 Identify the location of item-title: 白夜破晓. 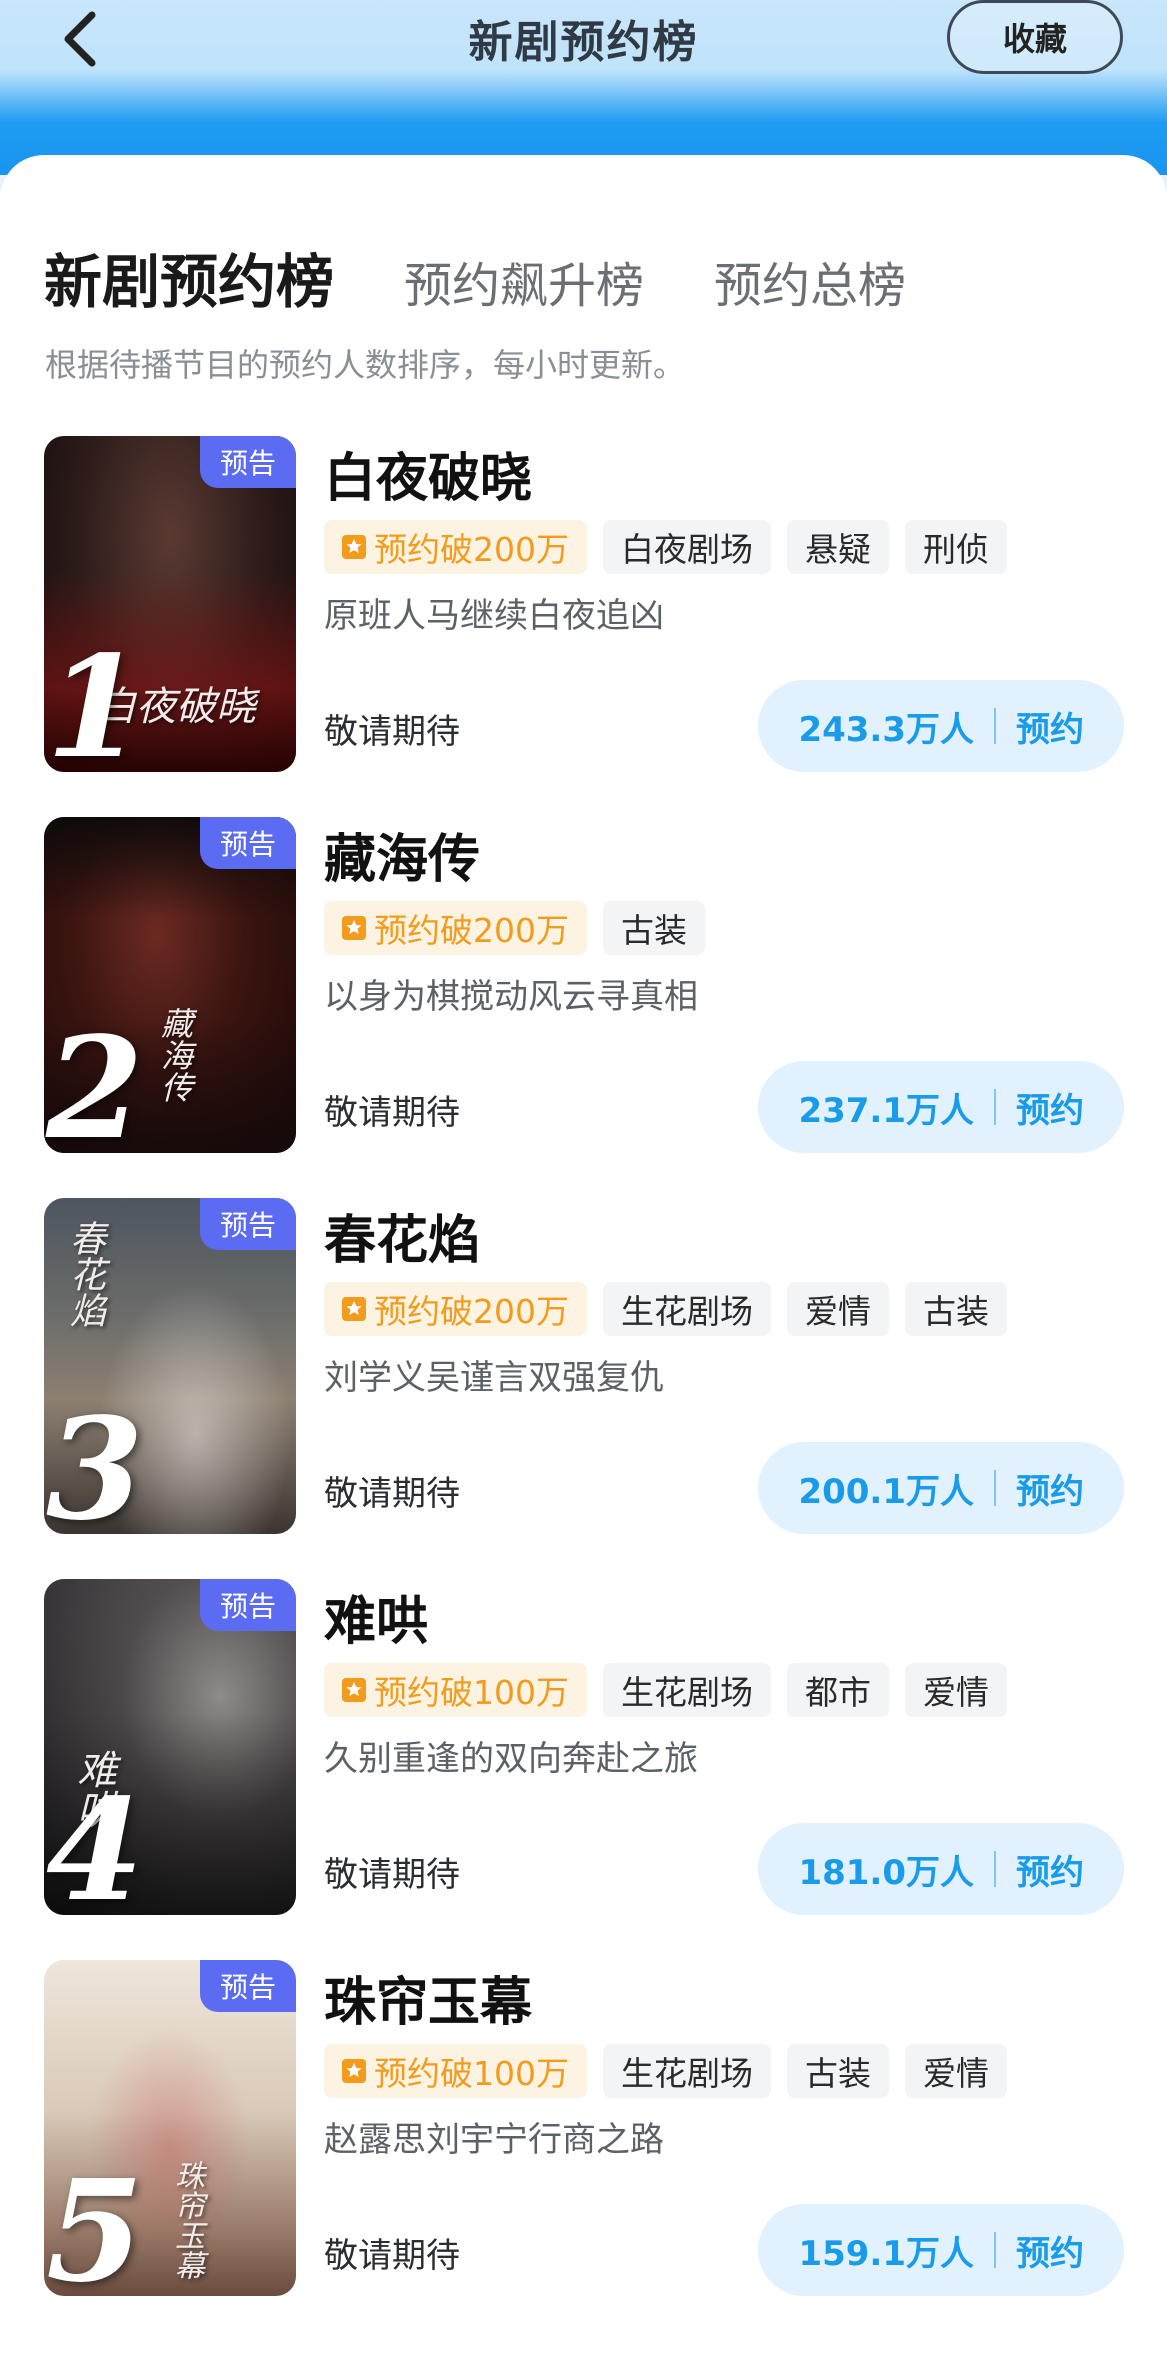
(428, 473).